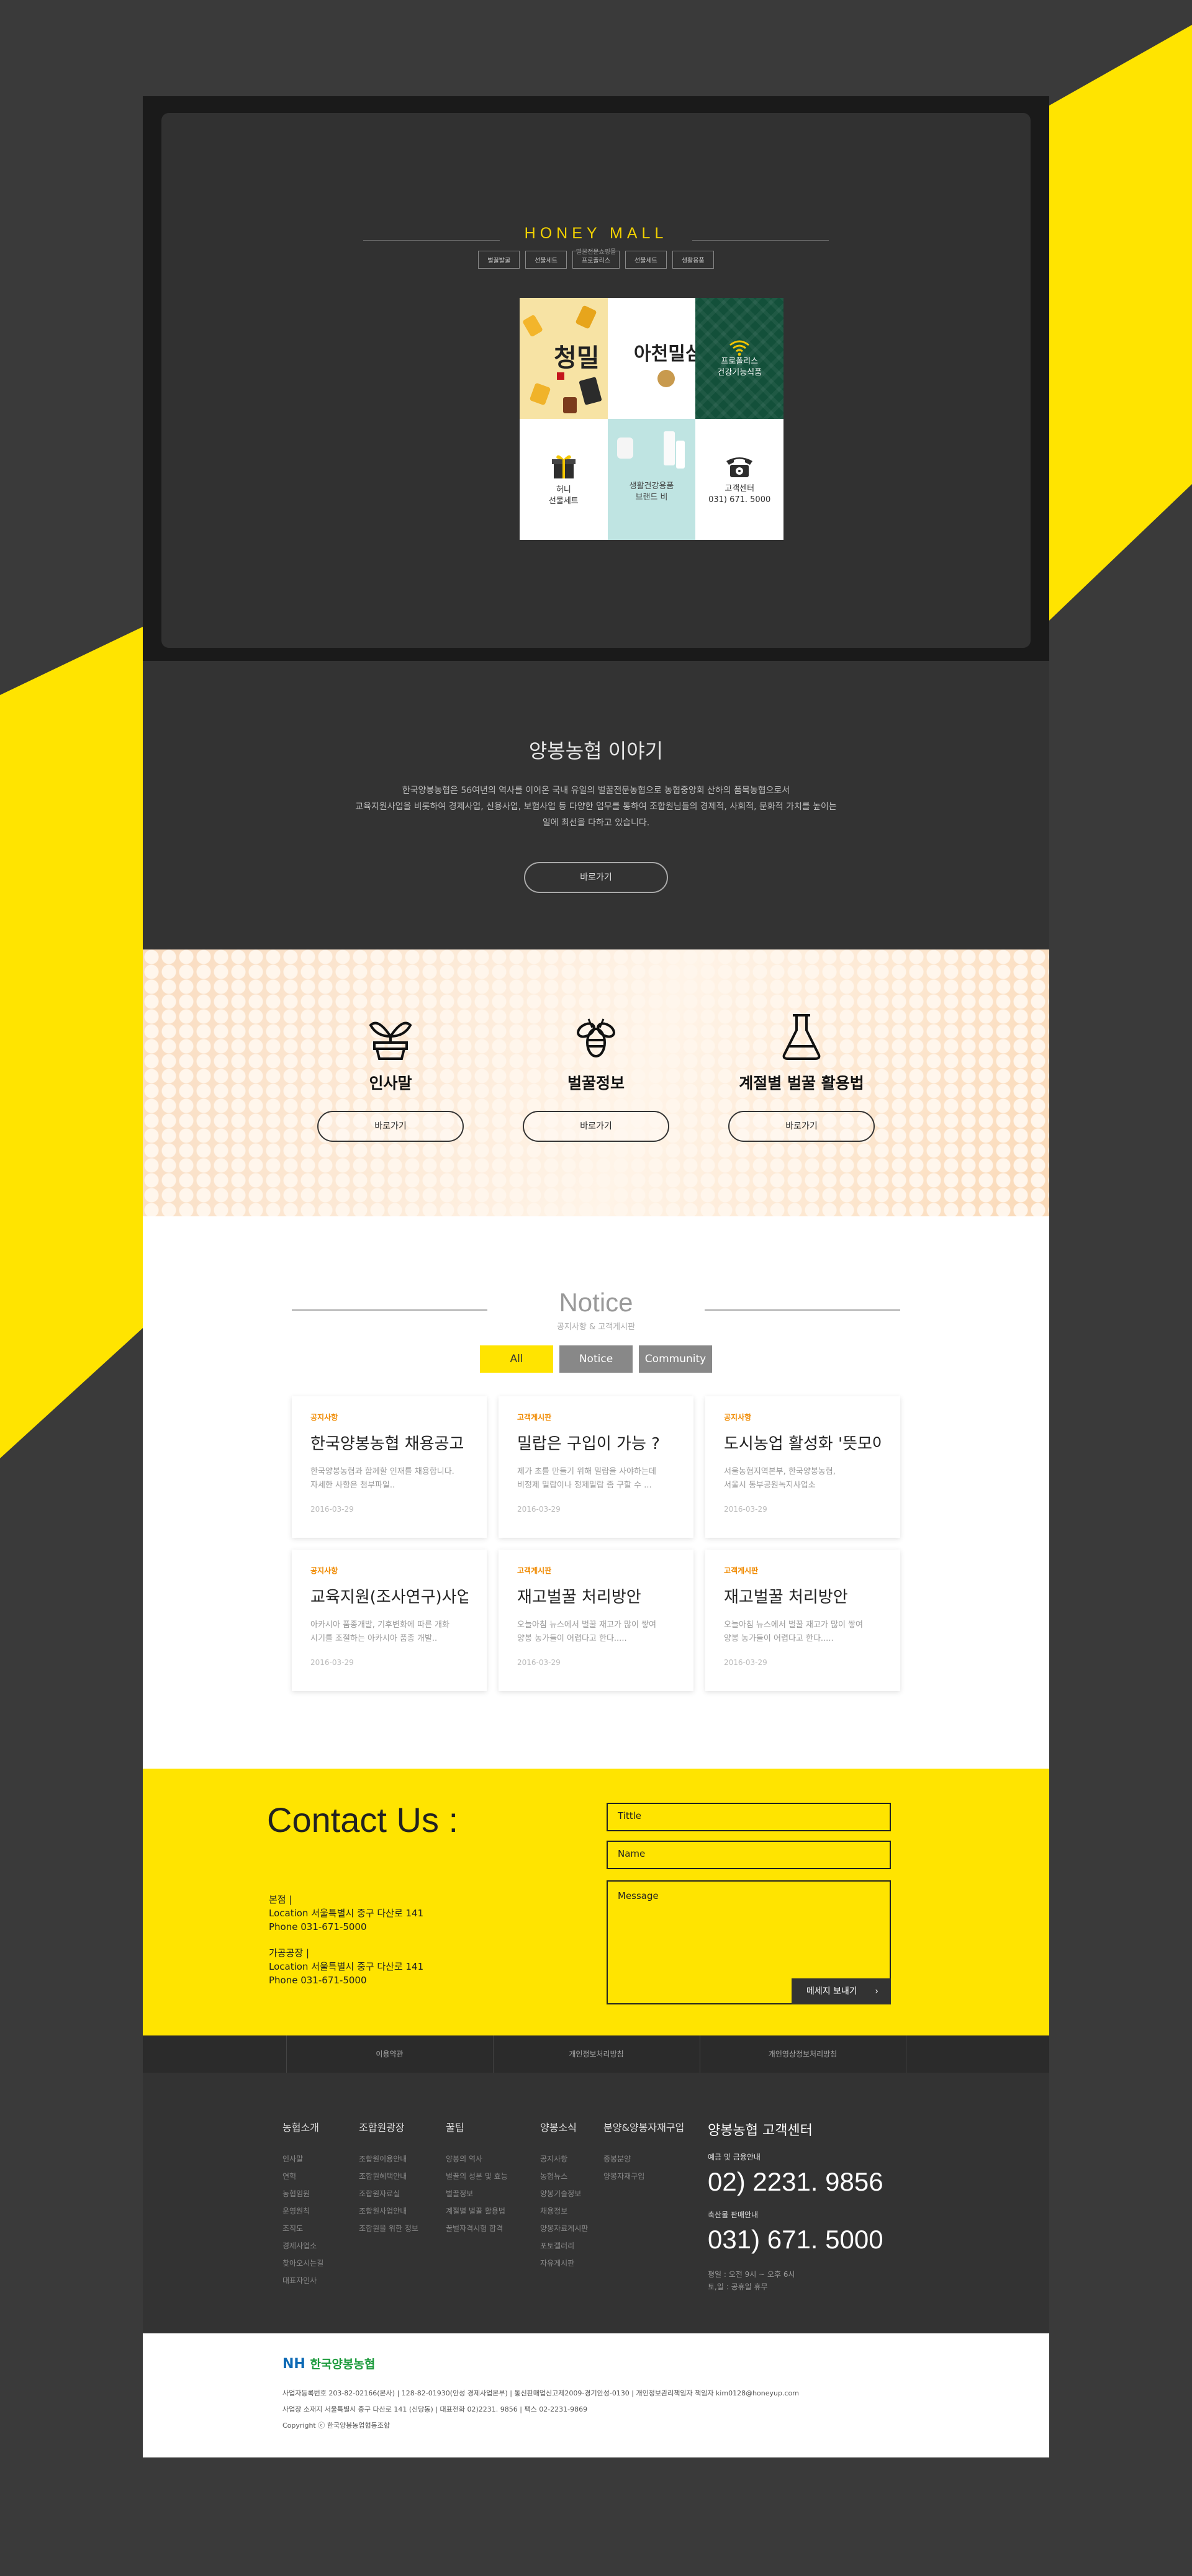  I want to click on feature-seasonal-use-button: 바로가기, so click(801, 1126).